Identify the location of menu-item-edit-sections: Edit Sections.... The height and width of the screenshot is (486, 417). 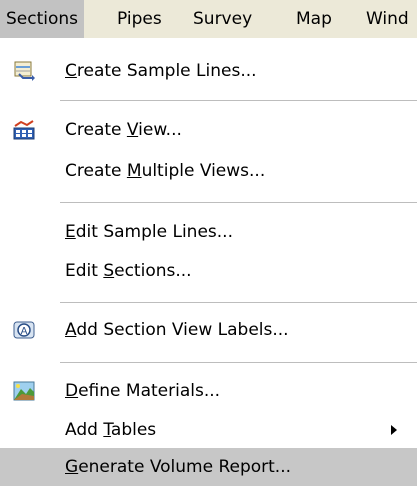
(208, 271).